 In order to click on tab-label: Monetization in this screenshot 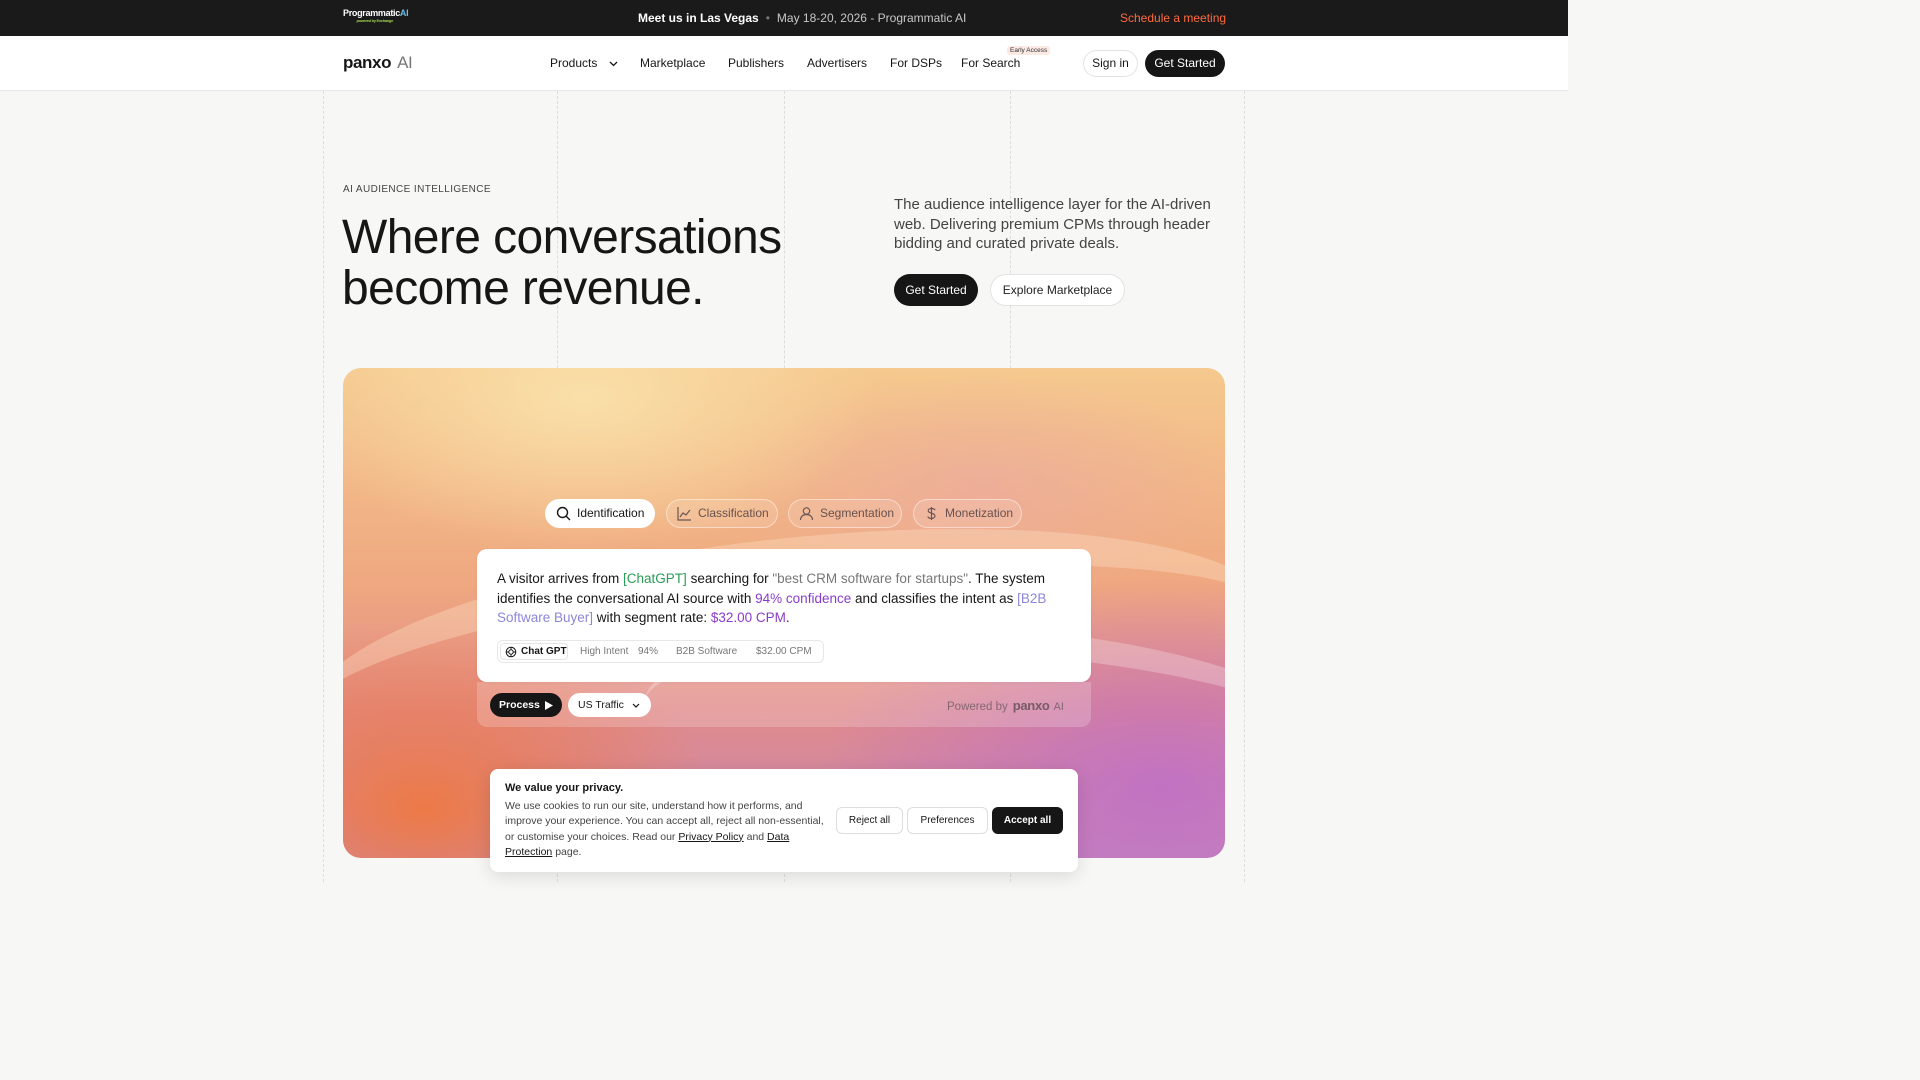, I will do `click(979, 513)`.